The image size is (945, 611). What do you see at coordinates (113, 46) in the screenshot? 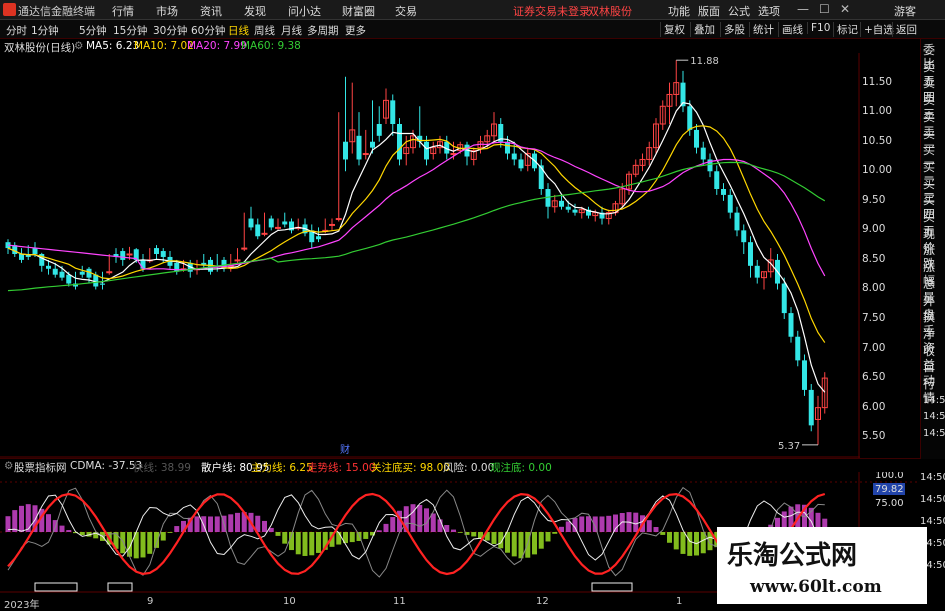
I see `ma5-label: MA5: 6.23` at bounding box center [113, 46].